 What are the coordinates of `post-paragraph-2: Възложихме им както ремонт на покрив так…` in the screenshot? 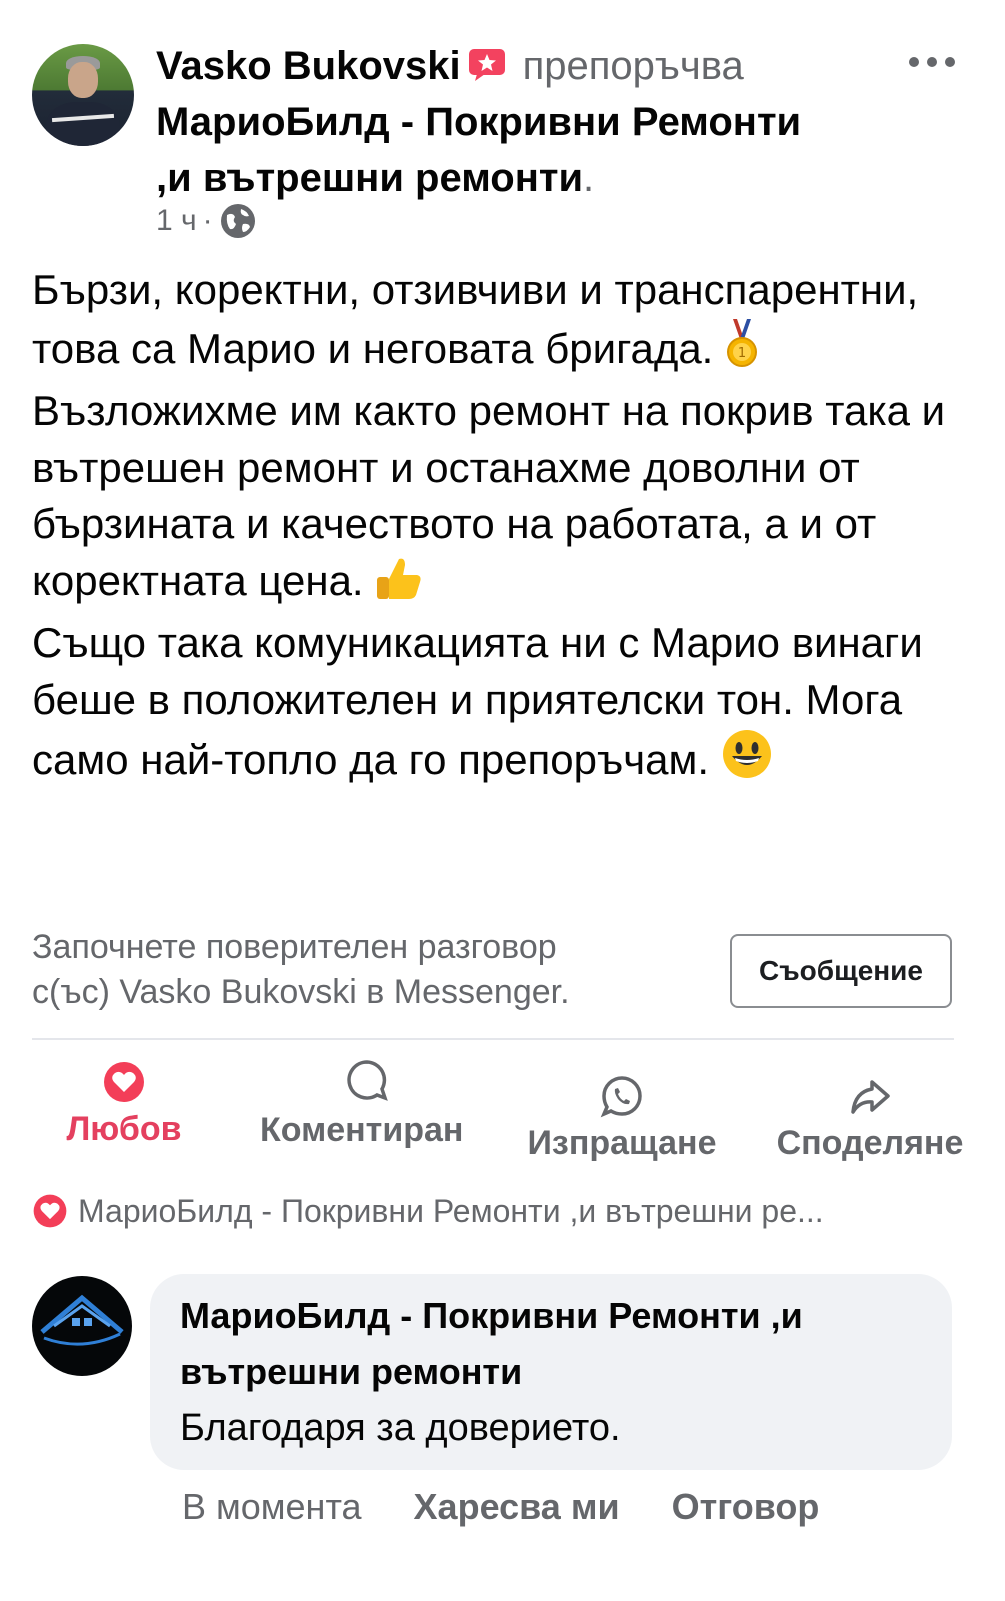 It's located at (502, 499).